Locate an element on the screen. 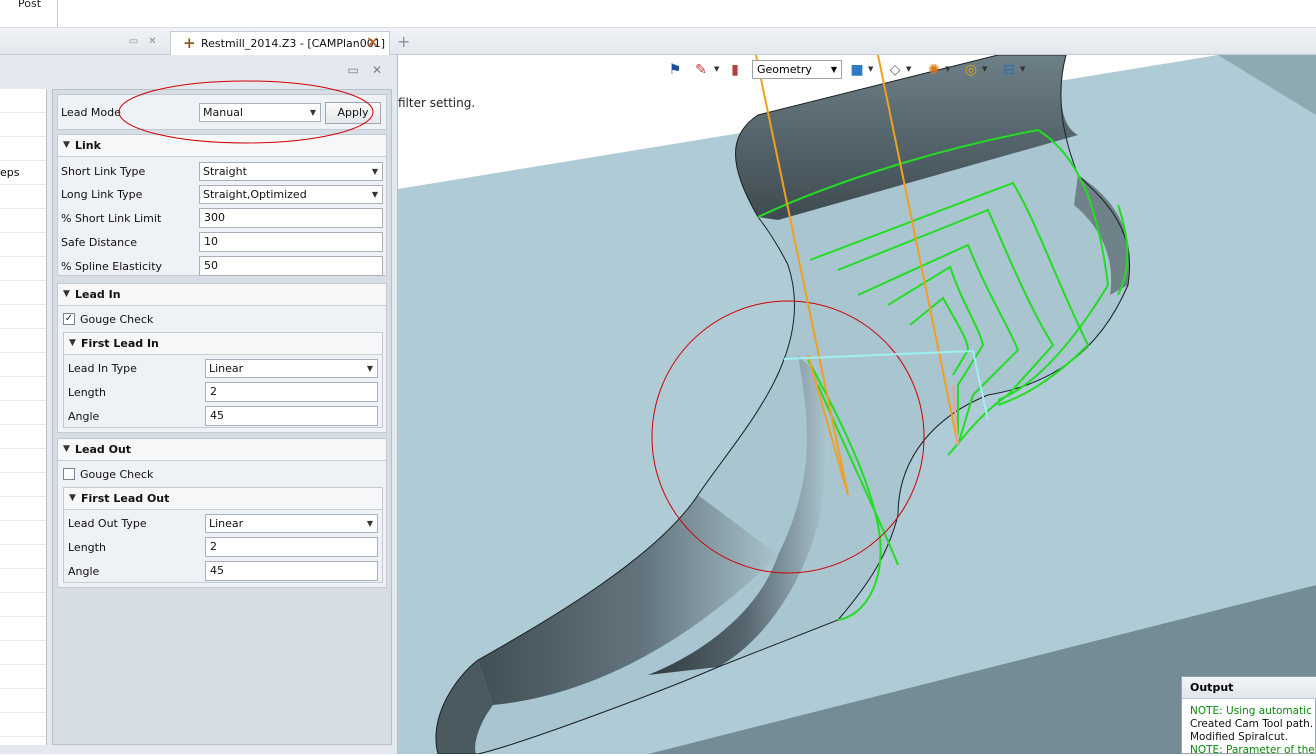 The width and height of the screenshot is (1316, 756). lead-in-length-input: 2 is located at coordinates (291, 392).